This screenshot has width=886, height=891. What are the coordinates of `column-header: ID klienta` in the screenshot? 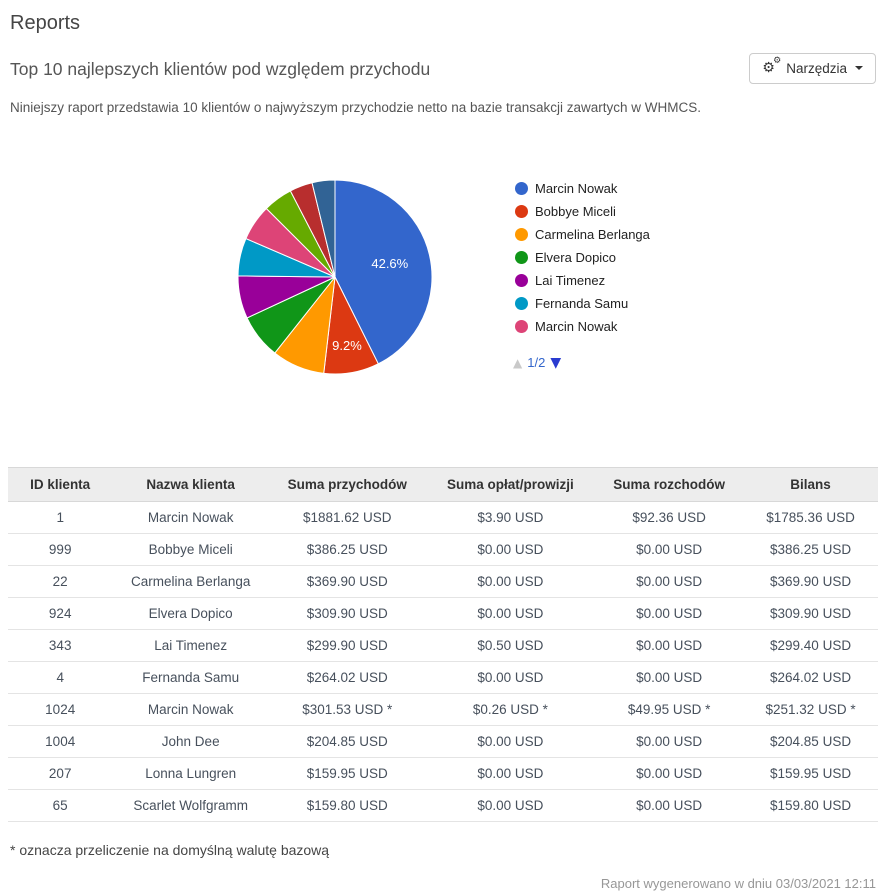 It's located at (60, 484).